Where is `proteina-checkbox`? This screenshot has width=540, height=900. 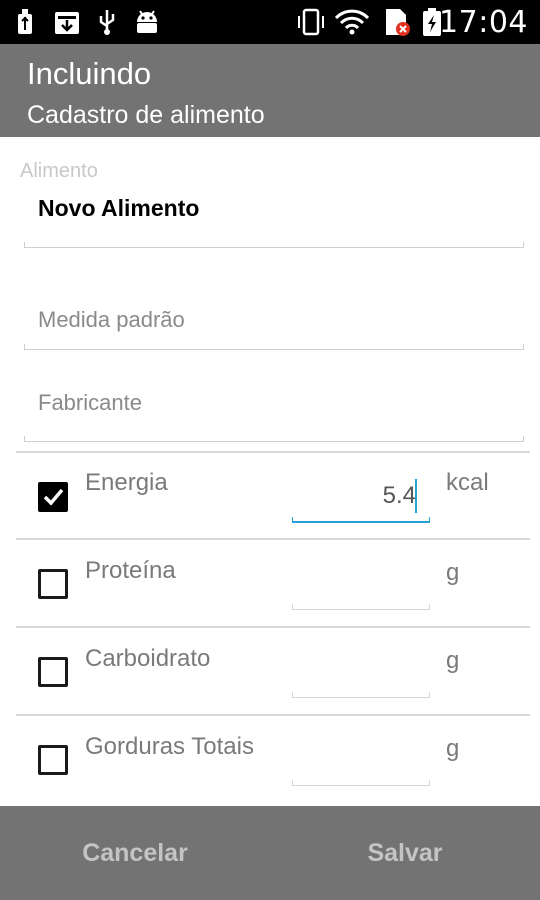
proteina-checkbox is located at coordinates (53, 584).